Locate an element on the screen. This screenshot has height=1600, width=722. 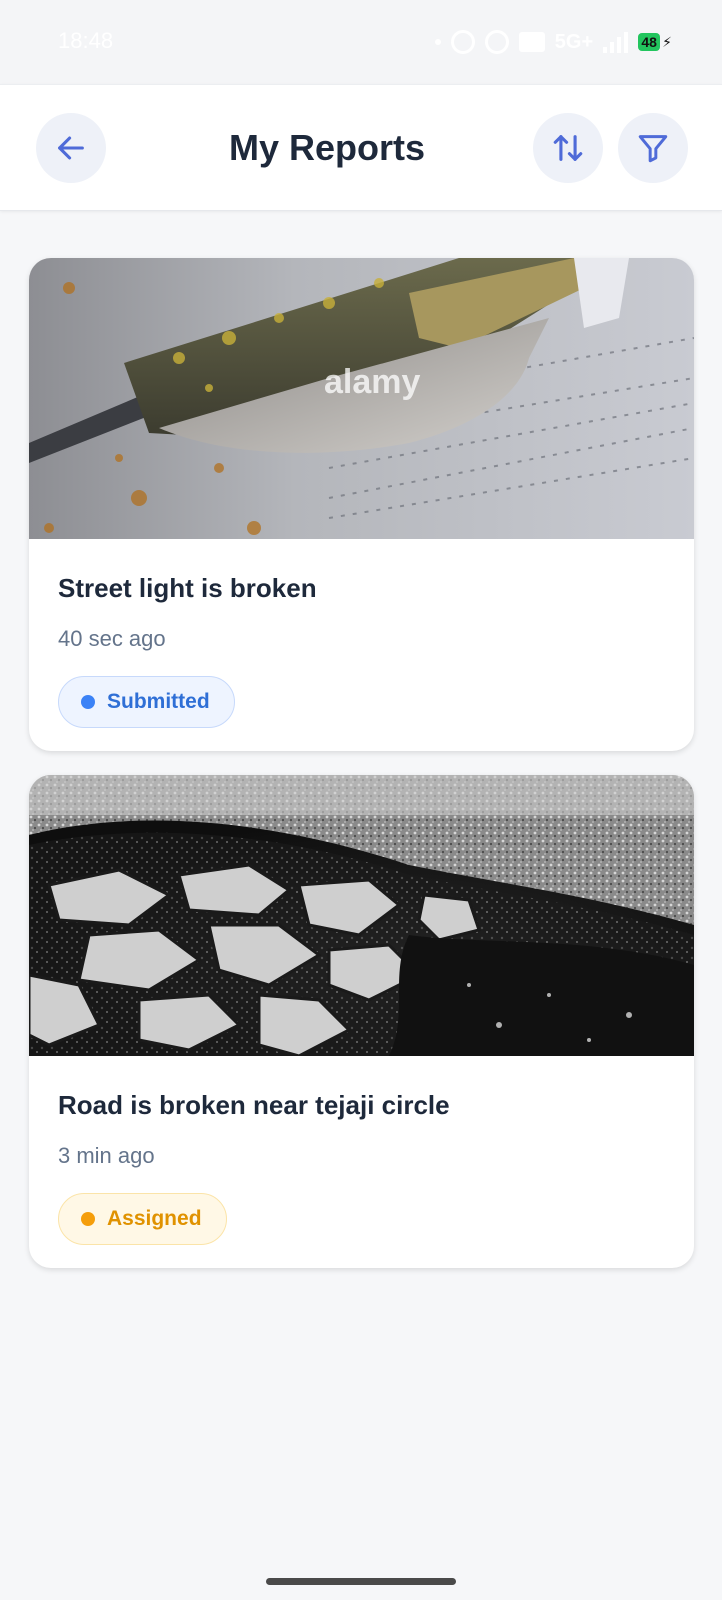
report-title: Road is broken near tejaji circle is located at coordinates (254, 1105).